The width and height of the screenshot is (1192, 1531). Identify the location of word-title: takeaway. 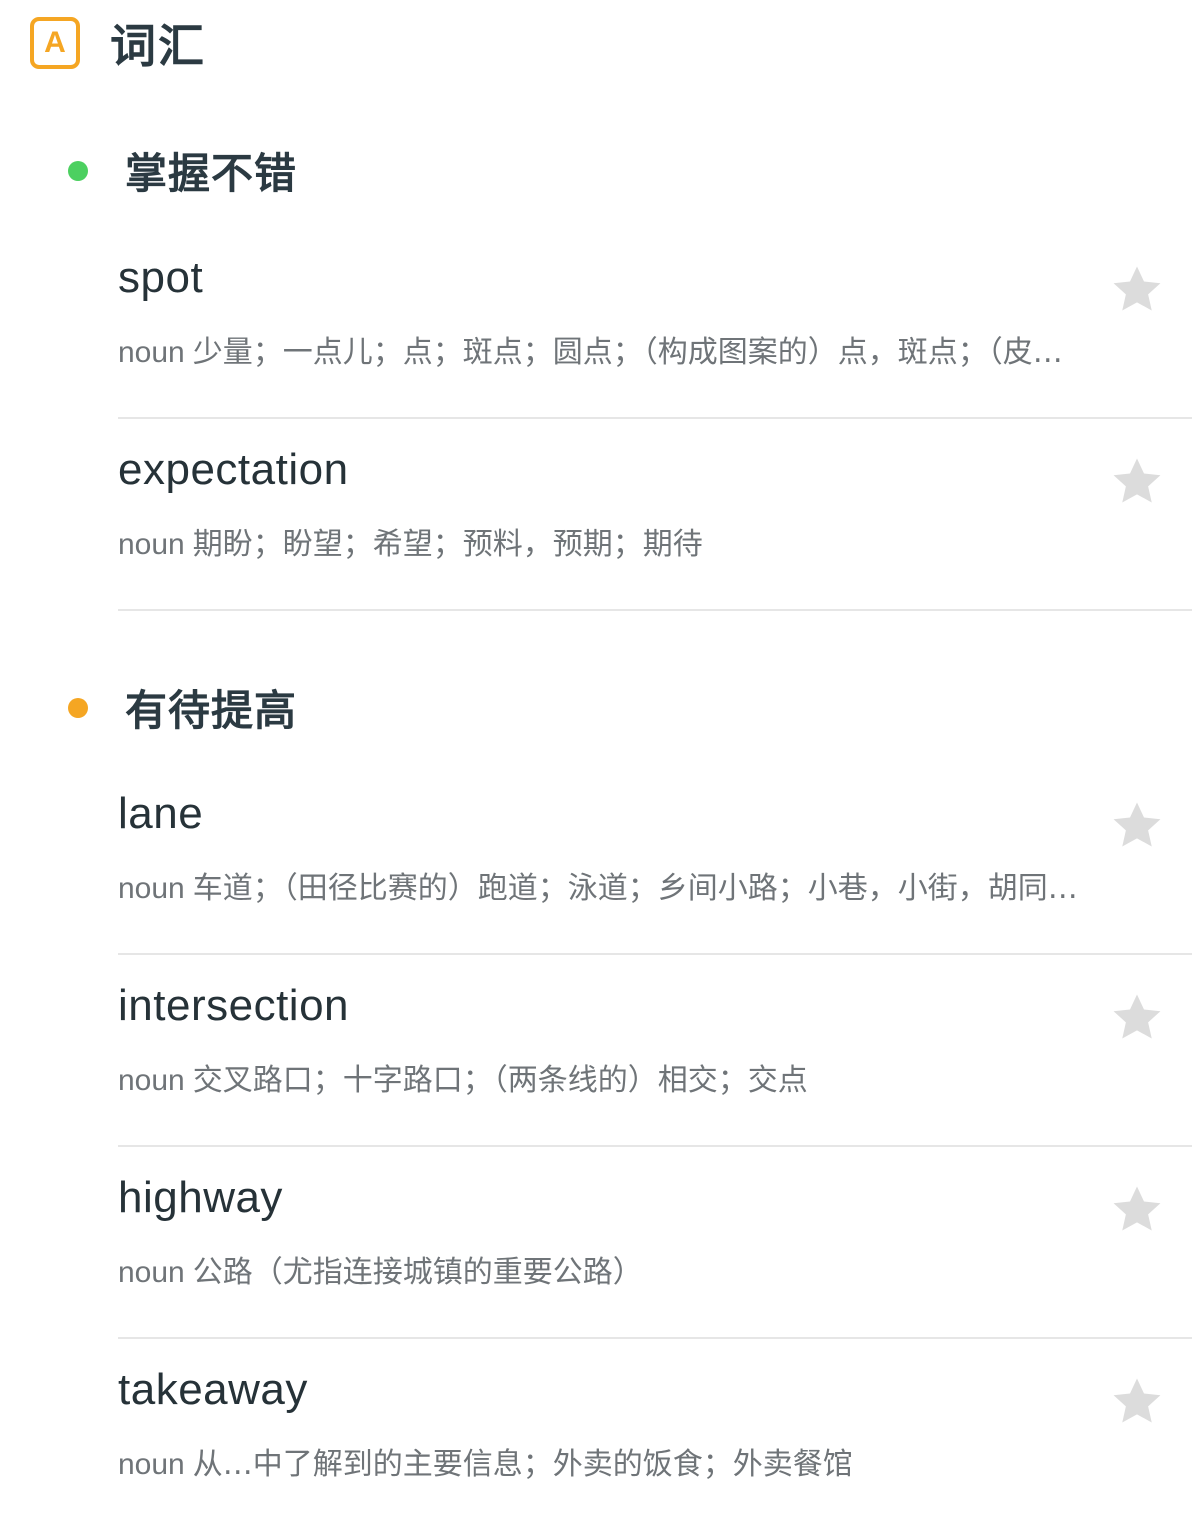
(213, 1389).